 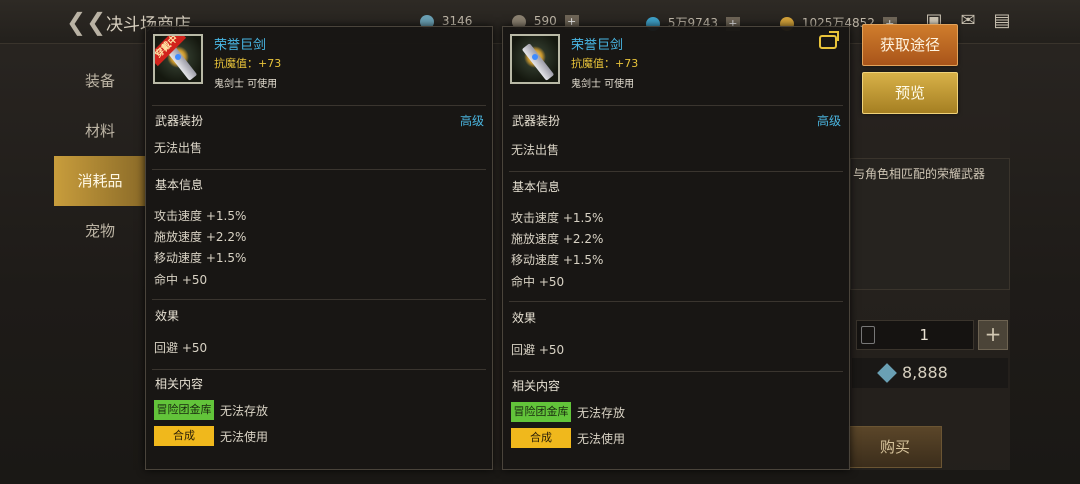 What do you see at coordinates (1002, 21) in the screenshot?
I see `chat-icon: ▤` at bounding box center [1002, 21].